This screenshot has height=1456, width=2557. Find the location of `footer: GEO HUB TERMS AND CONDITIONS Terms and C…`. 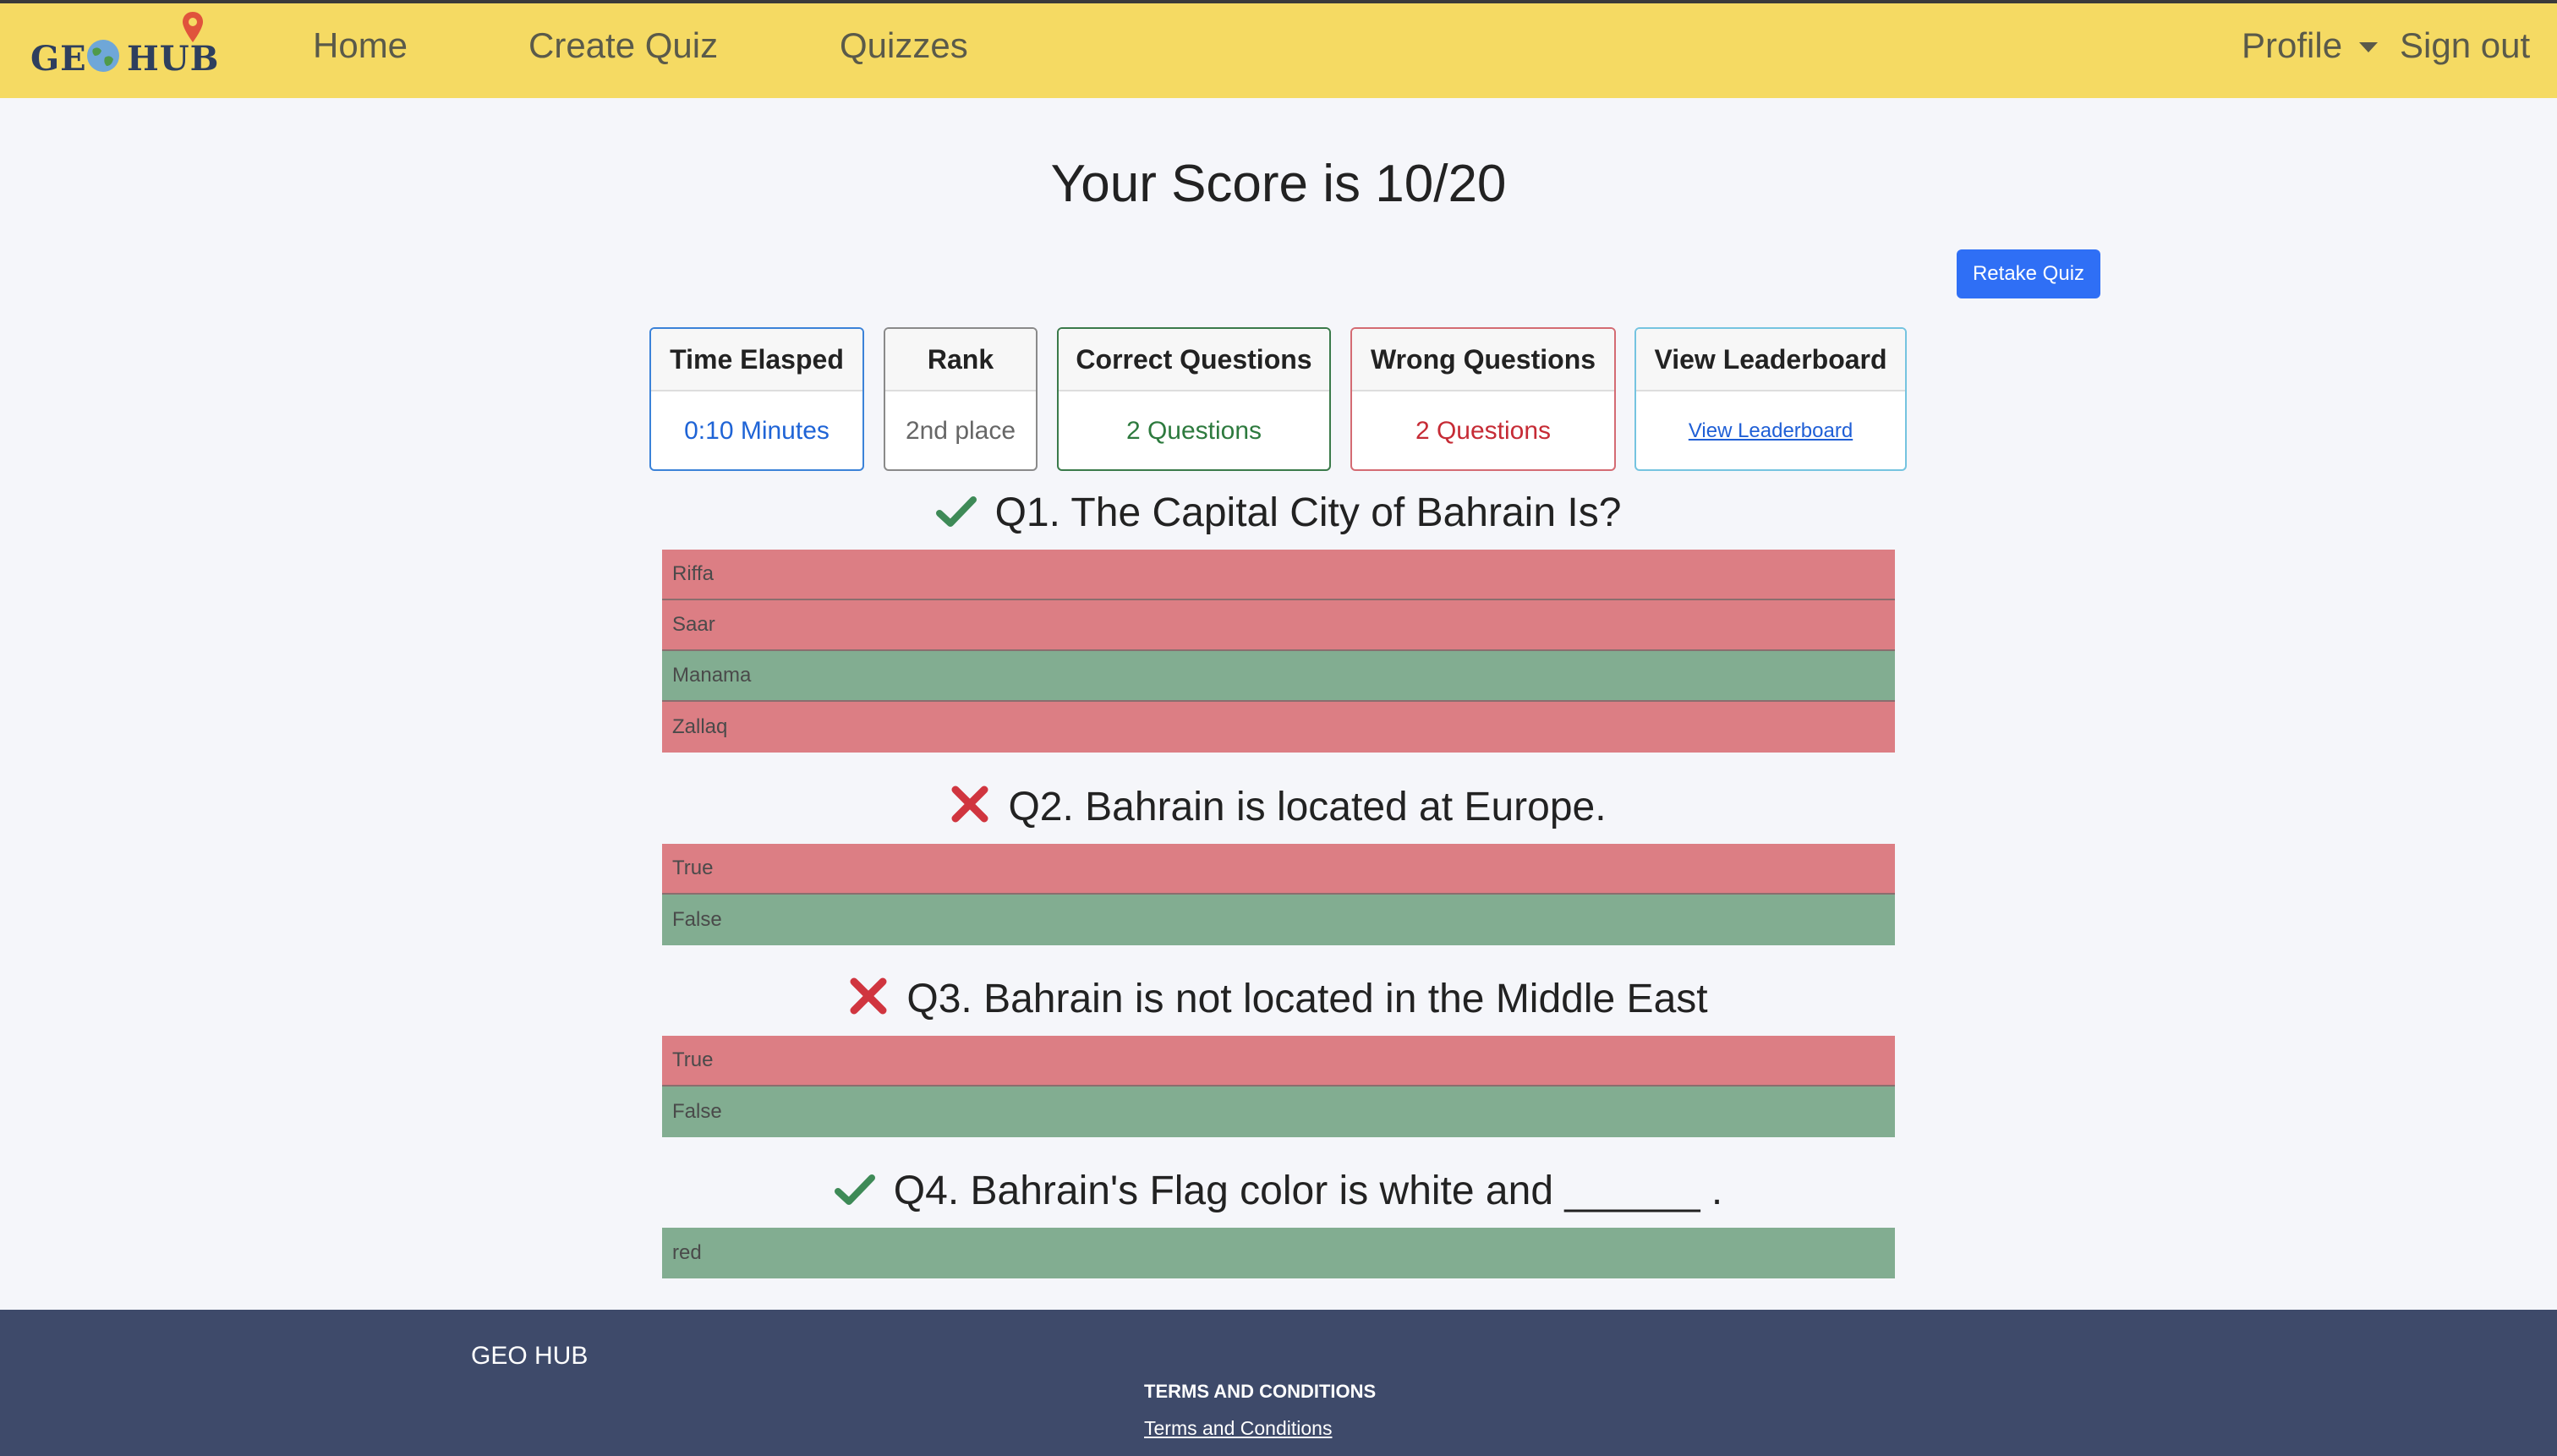

footer: GEO HUB TERMS AND CONDITIONS Terms and C… is located at coordinates (1278, 1383).